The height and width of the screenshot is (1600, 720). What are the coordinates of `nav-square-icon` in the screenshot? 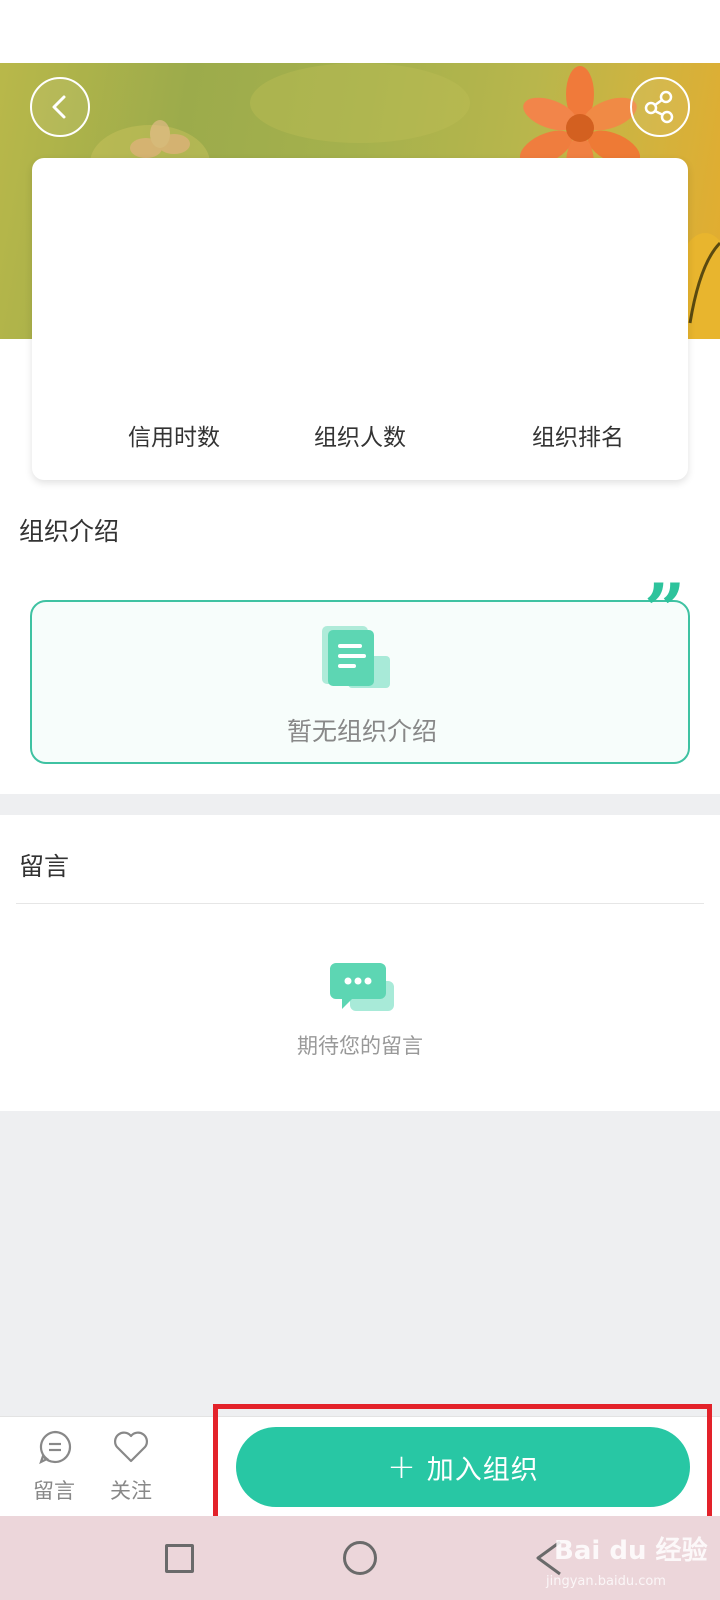 It's located at (179, 1558).